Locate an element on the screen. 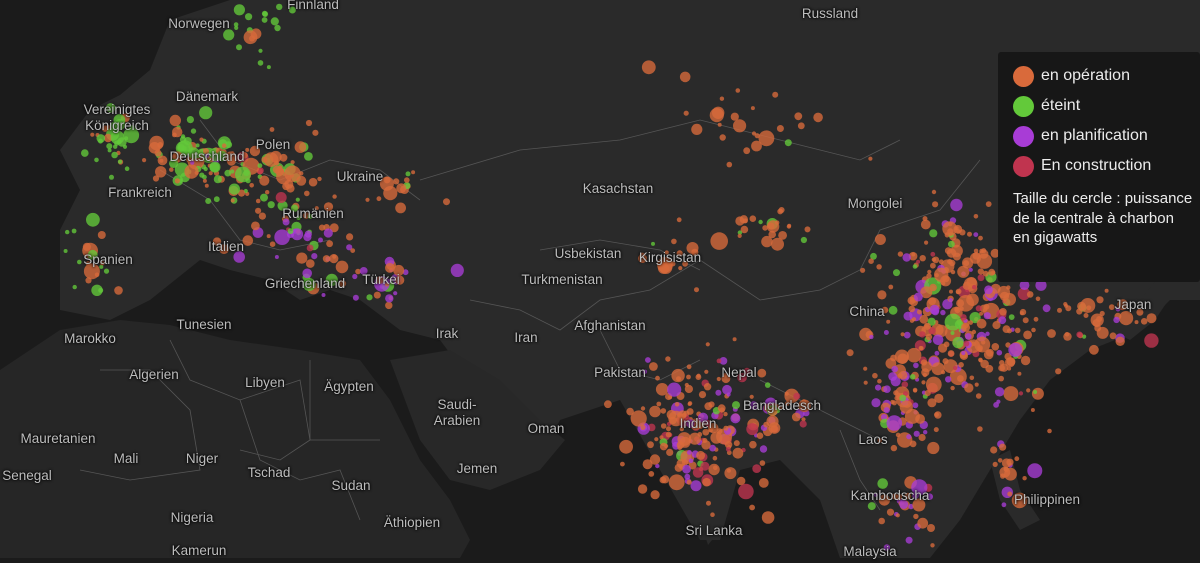 The image size is (1200, 563). country-label-iran: Iran is located at coordinates (526, 337).